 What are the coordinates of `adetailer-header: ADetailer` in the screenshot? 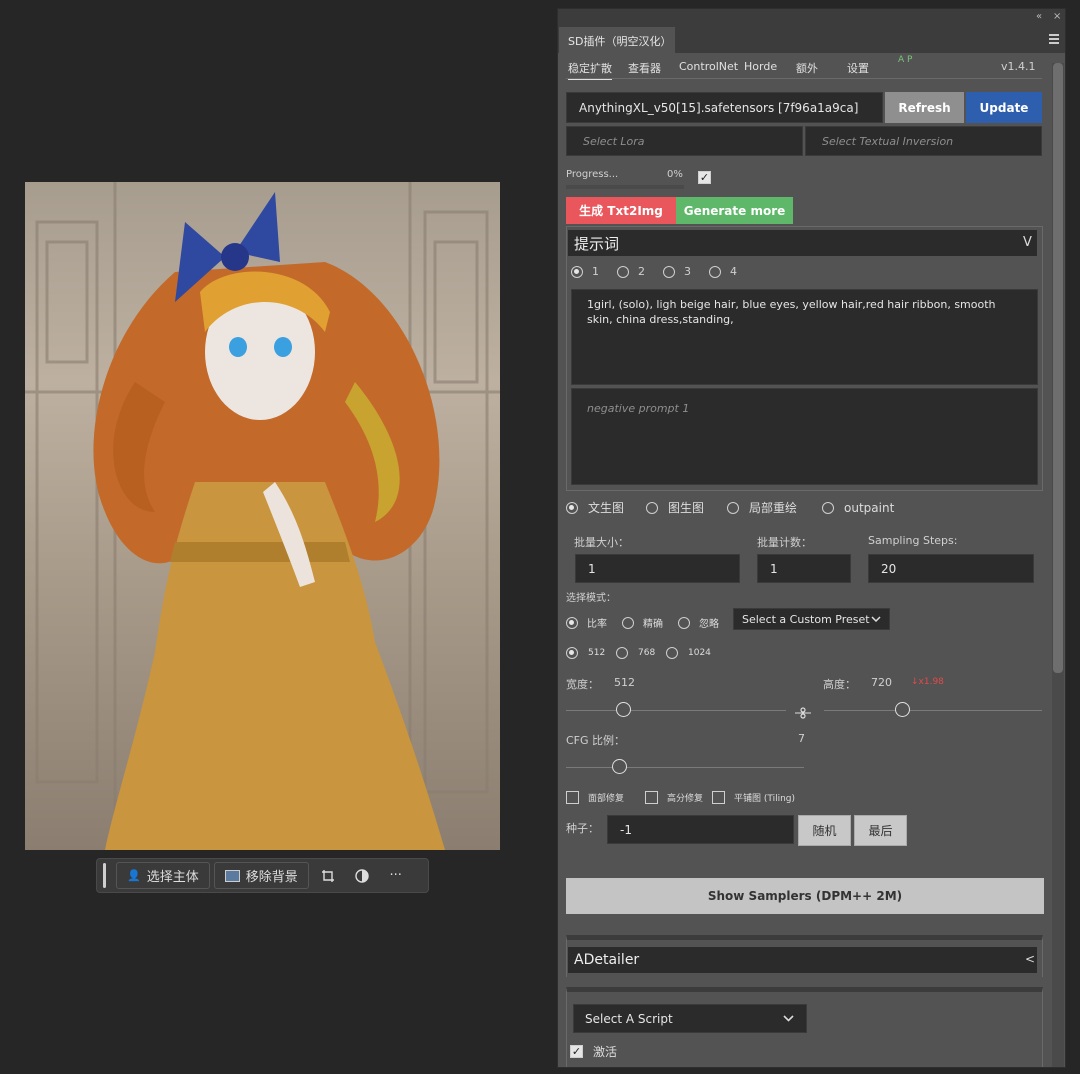 It's located at (802, 960).